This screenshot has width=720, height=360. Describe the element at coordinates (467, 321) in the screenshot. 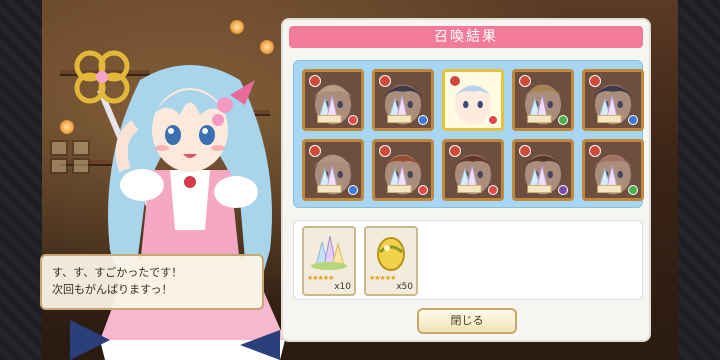

I see `close-button: 閉じる` at that location.